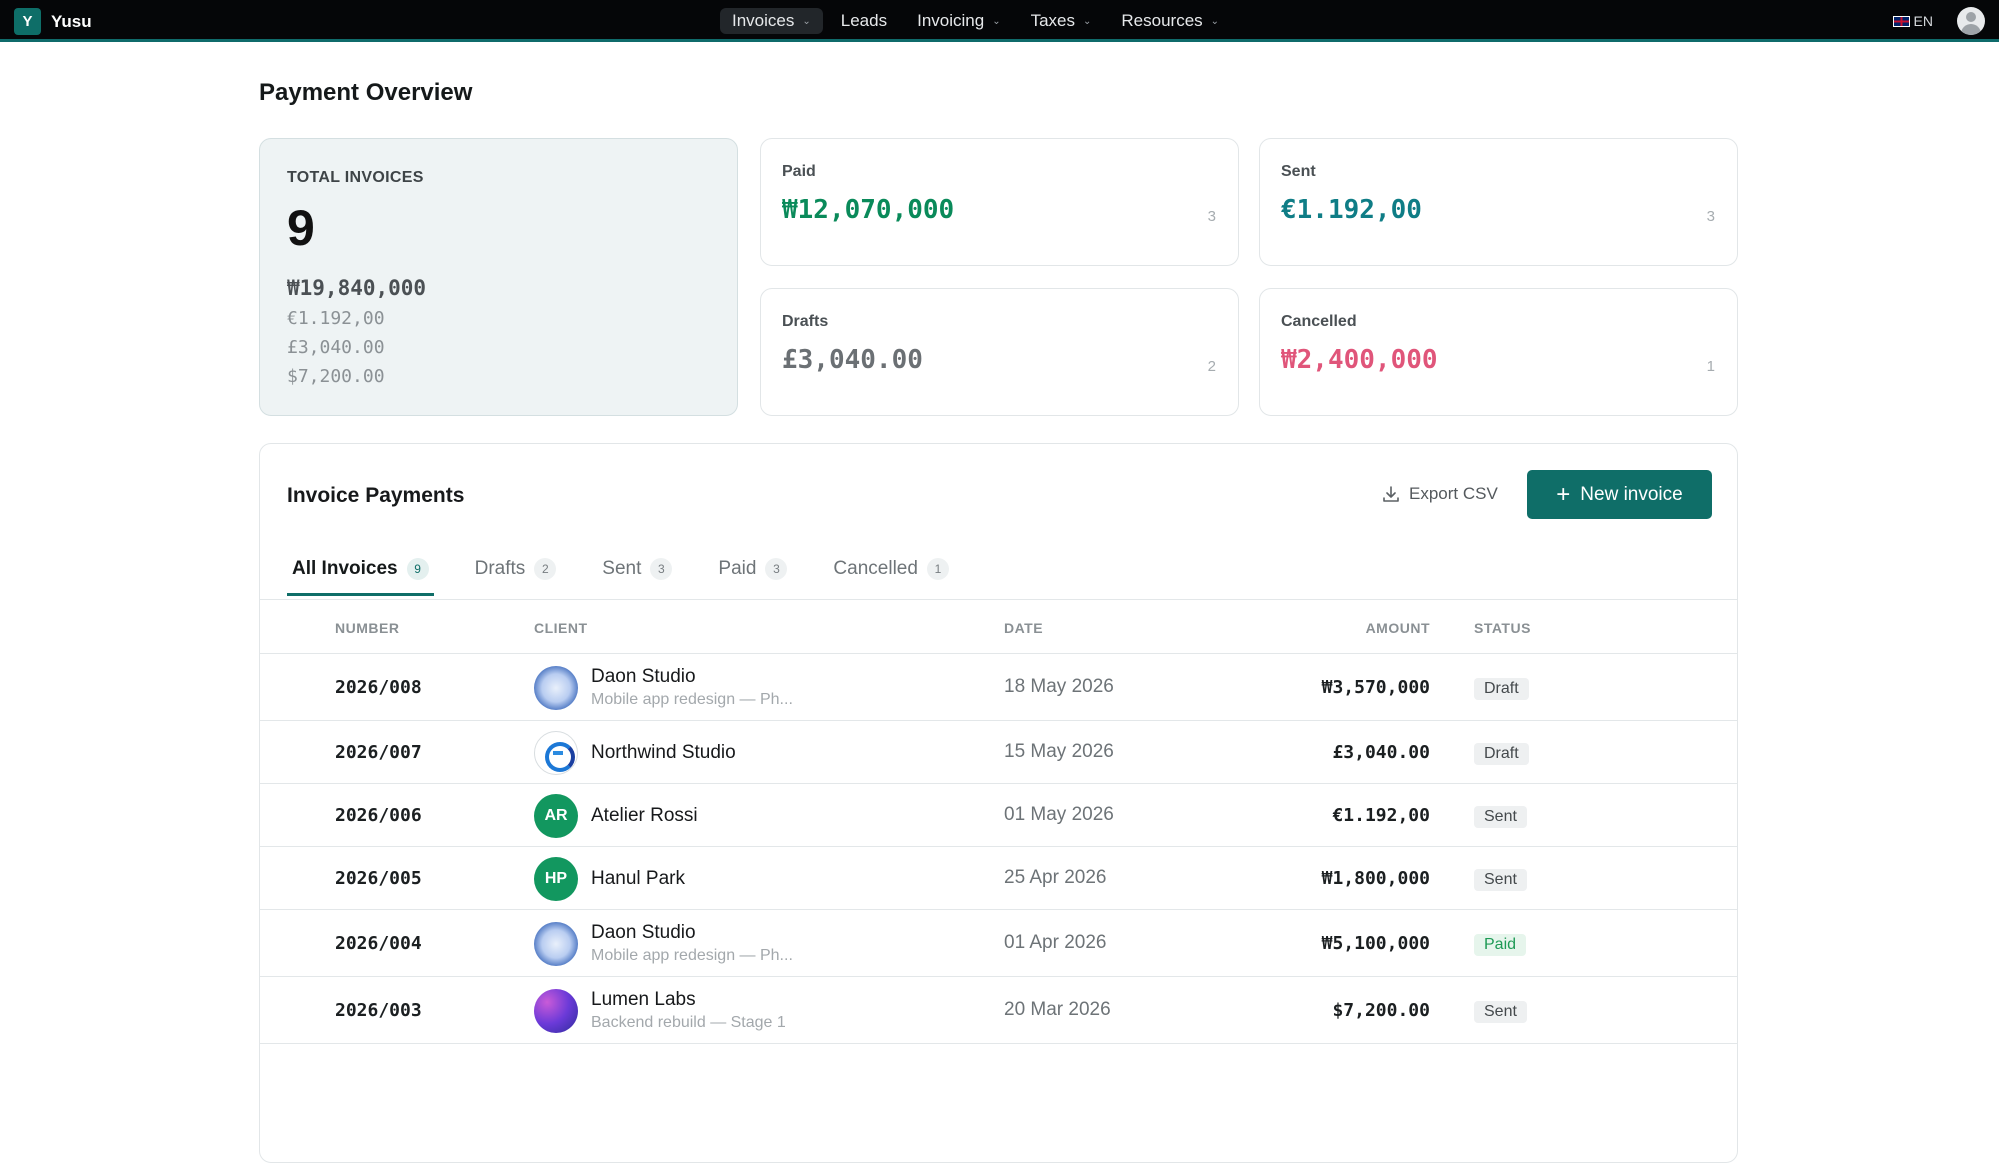 The height and width of the screenshot is (1163, 1999). I want to click on client-name: Daon Studio, so click(643, 932).